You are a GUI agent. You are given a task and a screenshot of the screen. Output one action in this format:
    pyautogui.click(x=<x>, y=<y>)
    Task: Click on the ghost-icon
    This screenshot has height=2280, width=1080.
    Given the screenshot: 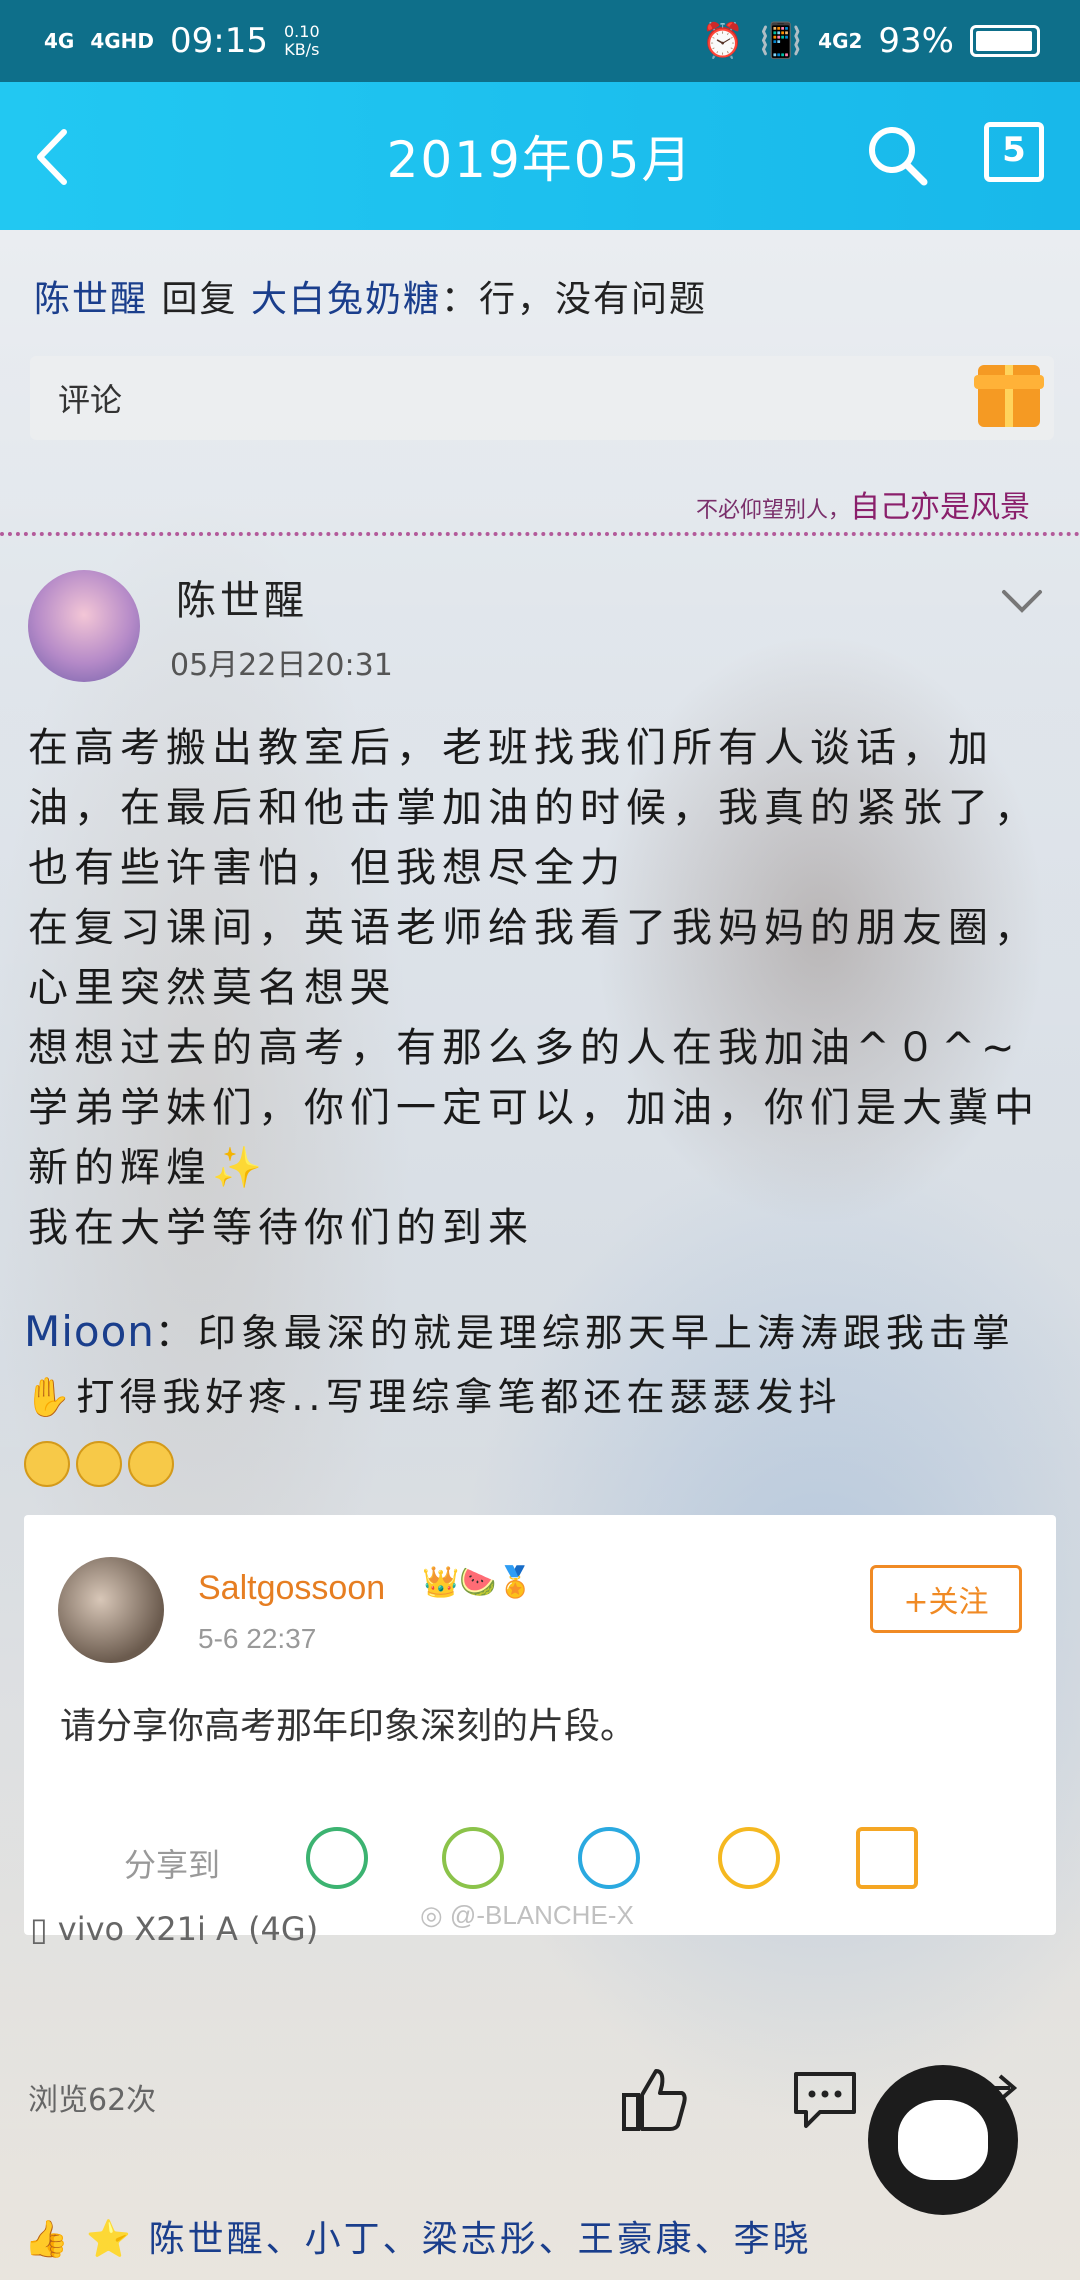 What is the action you would take?
    pyautogui.click(x=943, y=2140)
    